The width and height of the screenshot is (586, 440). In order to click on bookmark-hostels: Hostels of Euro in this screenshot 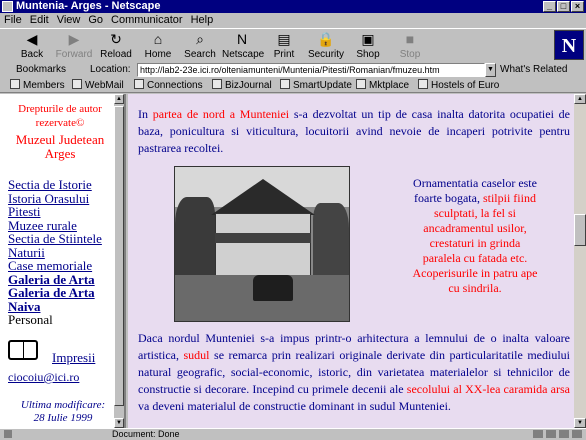, I will do `click(458, 86)`.